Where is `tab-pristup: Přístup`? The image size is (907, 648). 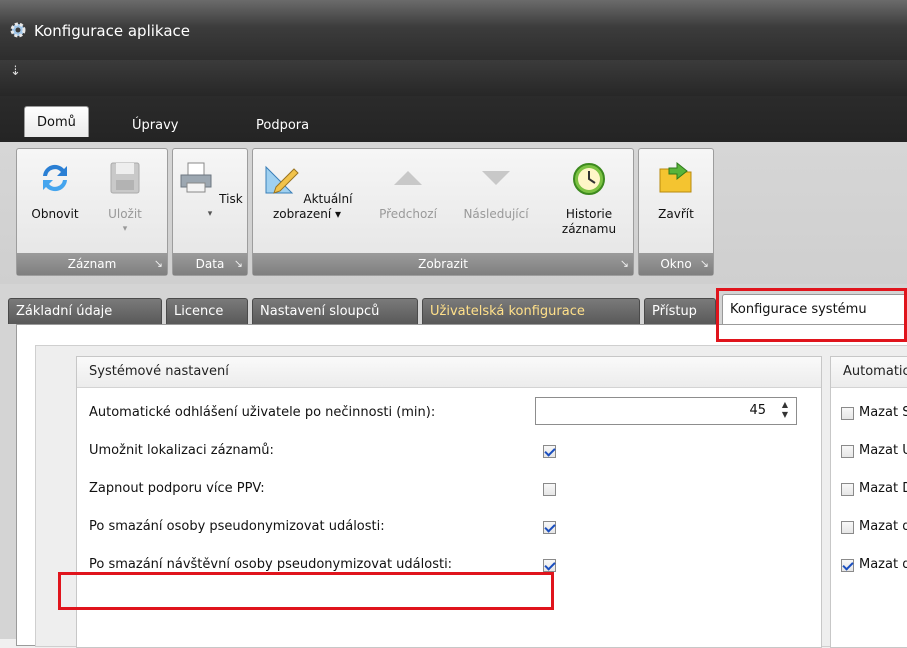 tab-pristup: Přístup is located at coordinates (680, 311).